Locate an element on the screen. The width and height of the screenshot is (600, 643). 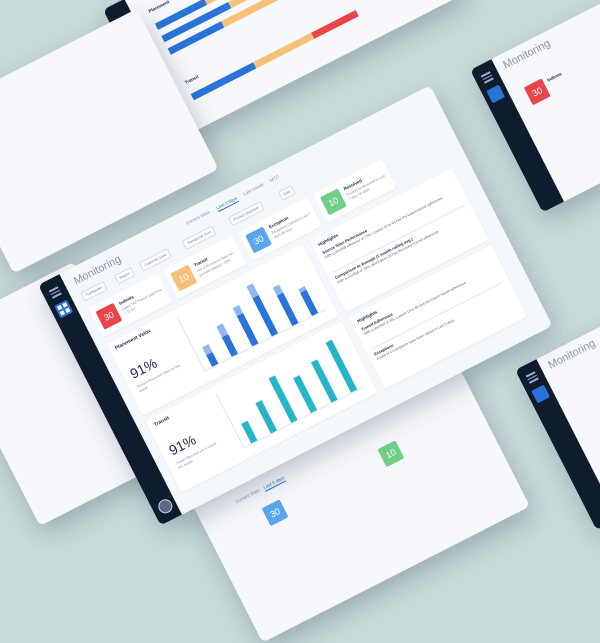
region-filter: Region is located at coordinates (124, 275).